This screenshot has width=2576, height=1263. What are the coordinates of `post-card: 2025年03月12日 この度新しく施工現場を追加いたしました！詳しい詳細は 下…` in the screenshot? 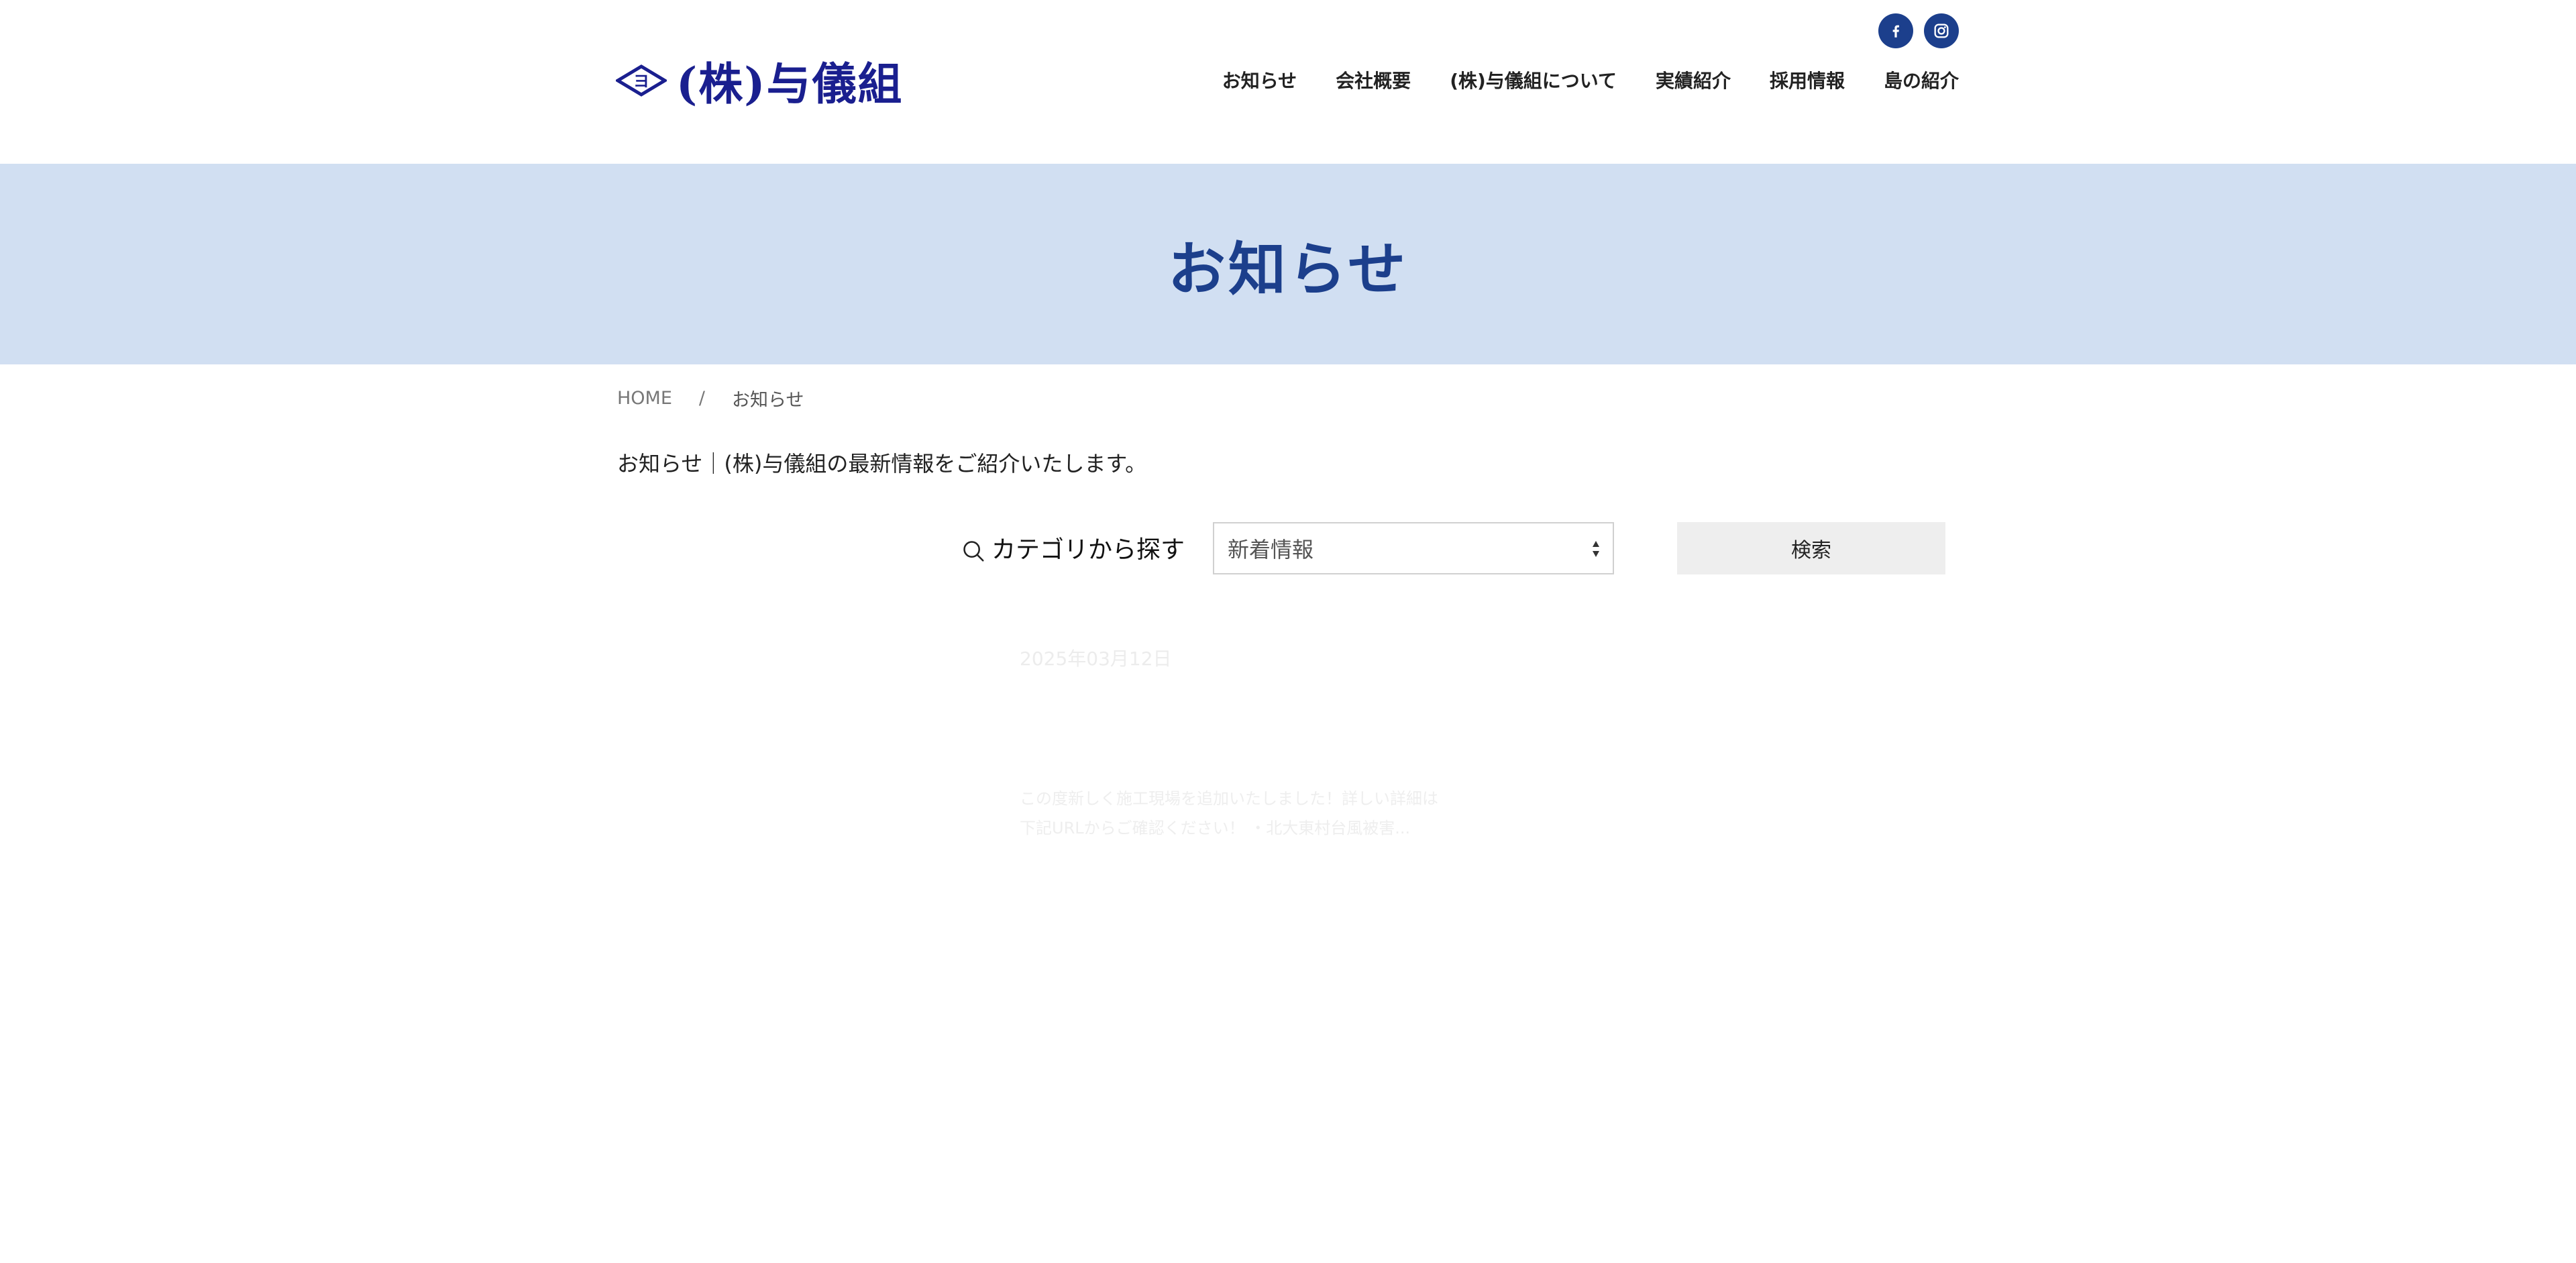 It's located at (1254, 744).